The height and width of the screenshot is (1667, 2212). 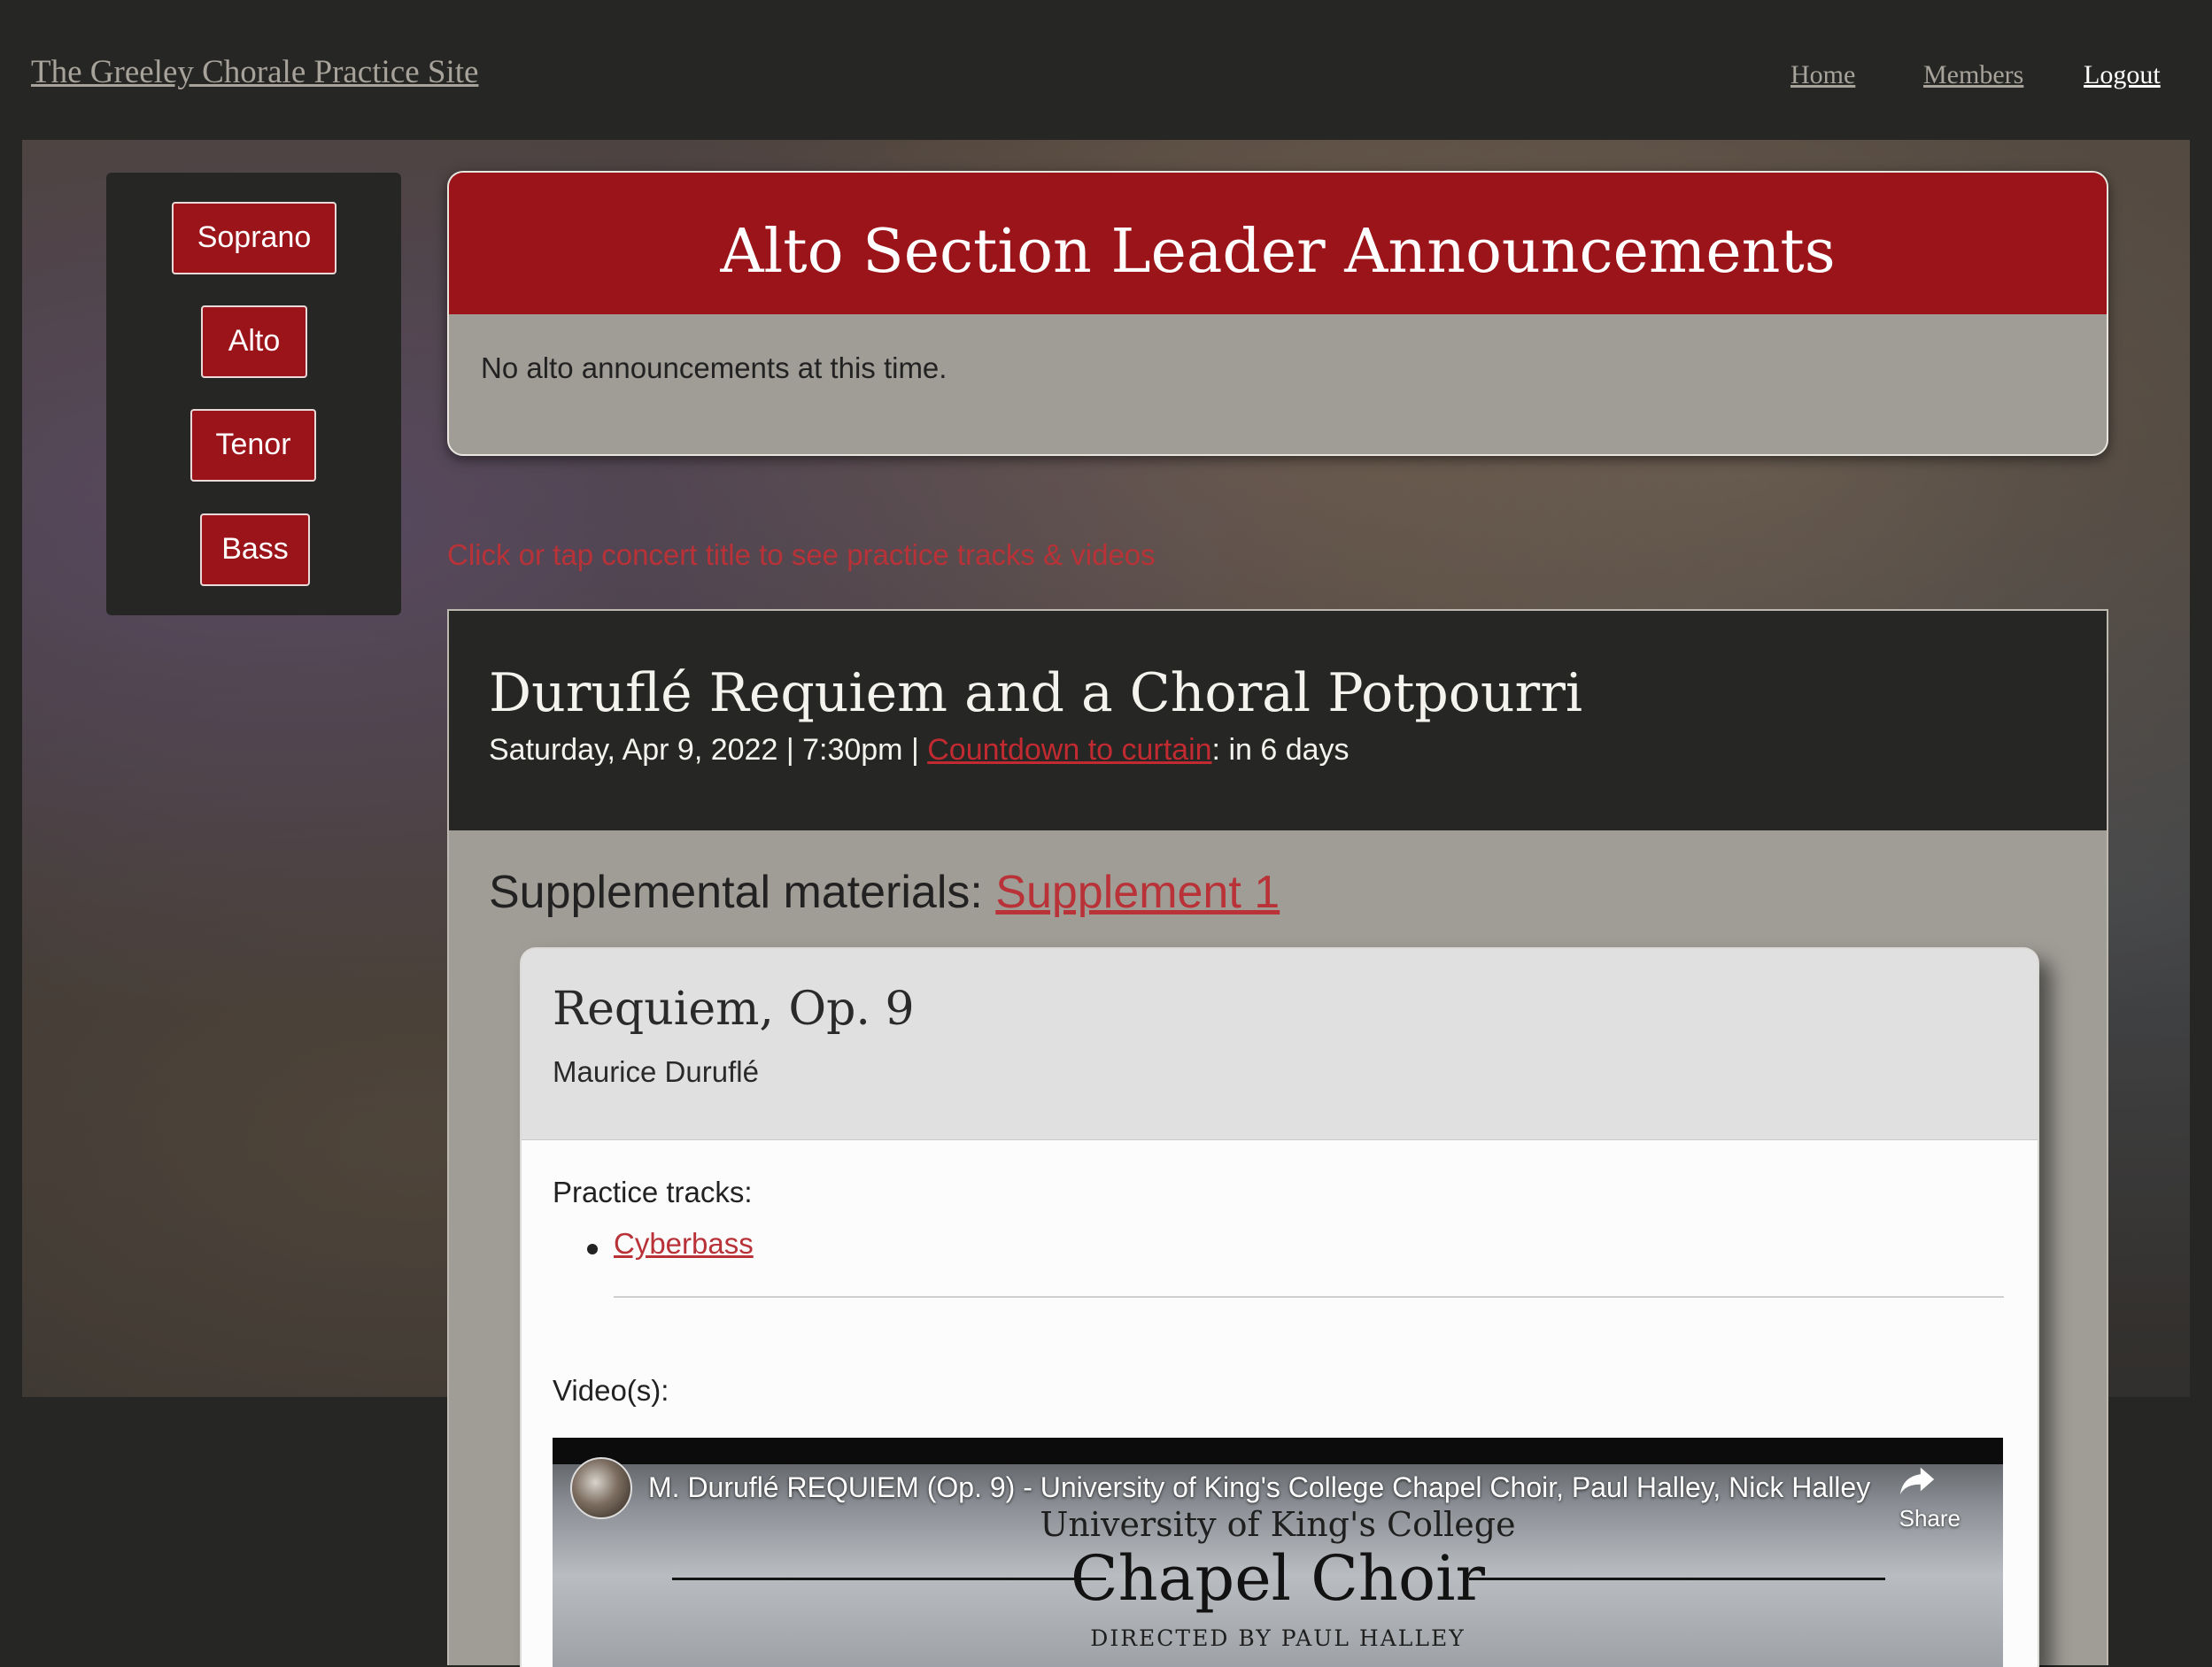 What do you see at coordinates (742, 892) in the screenshot?
I see `supplemental-label: Supplemental materials:` at bounding box center [742, 892].